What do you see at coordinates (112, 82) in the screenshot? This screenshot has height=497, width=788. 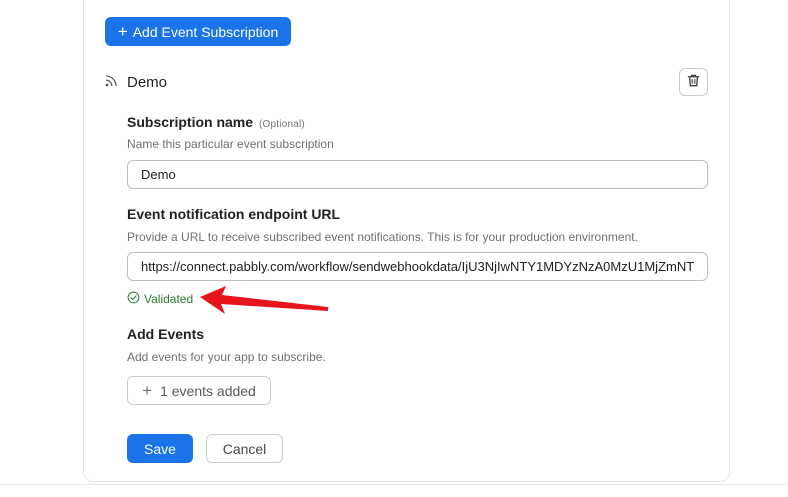 I see `rss-feed-icon` at bounding box center [112, 82].